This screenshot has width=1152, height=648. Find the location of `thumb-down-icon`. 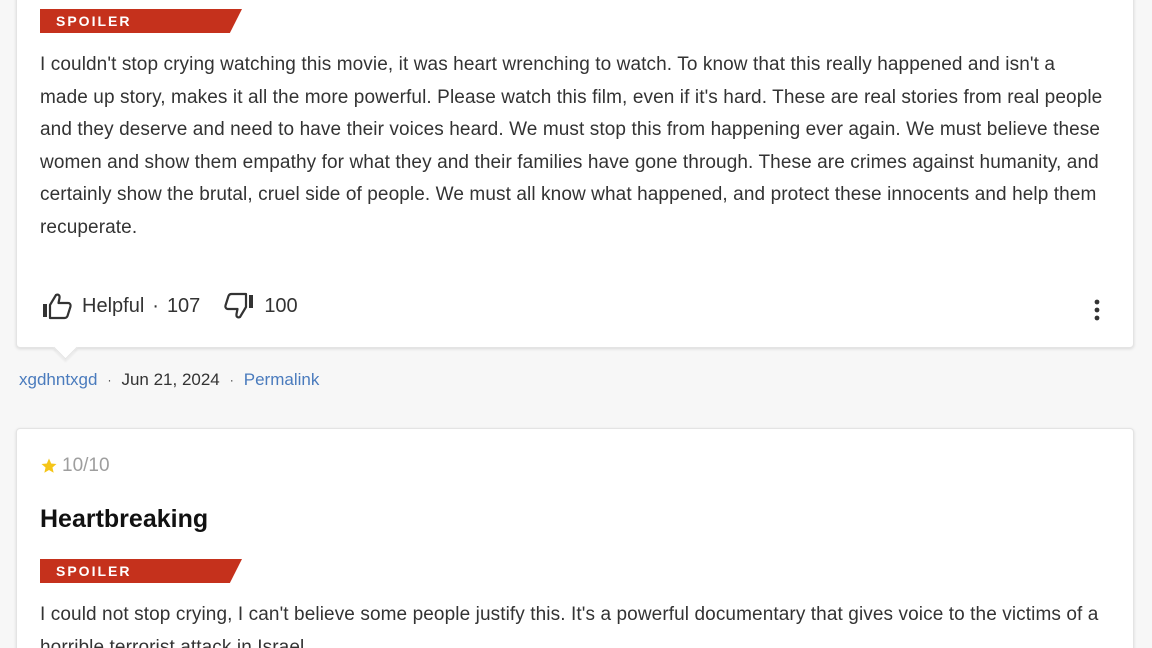

thumb-down-icon is located at coordinates (239, 306).